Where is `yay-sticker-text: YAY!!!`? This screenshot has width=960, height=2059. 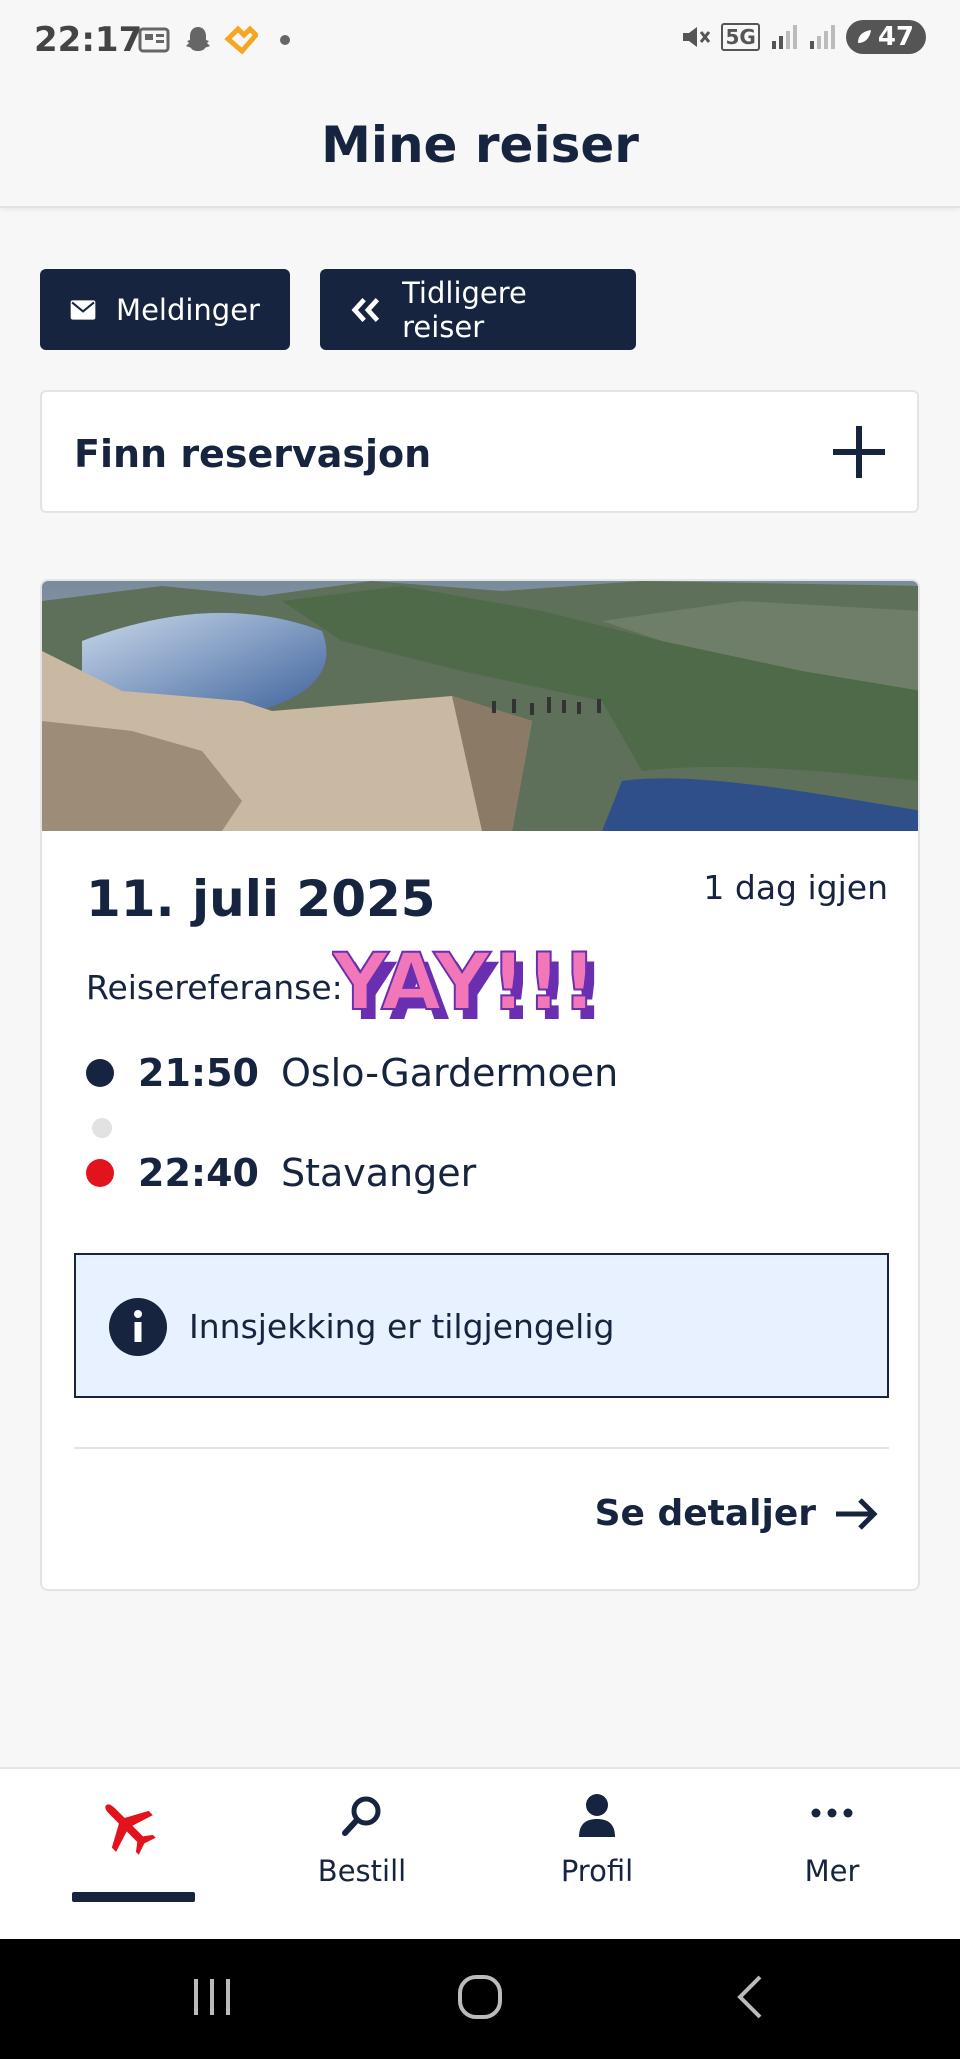
yay-sticker-text: YAY!!! is located at coordinates (464, 983).